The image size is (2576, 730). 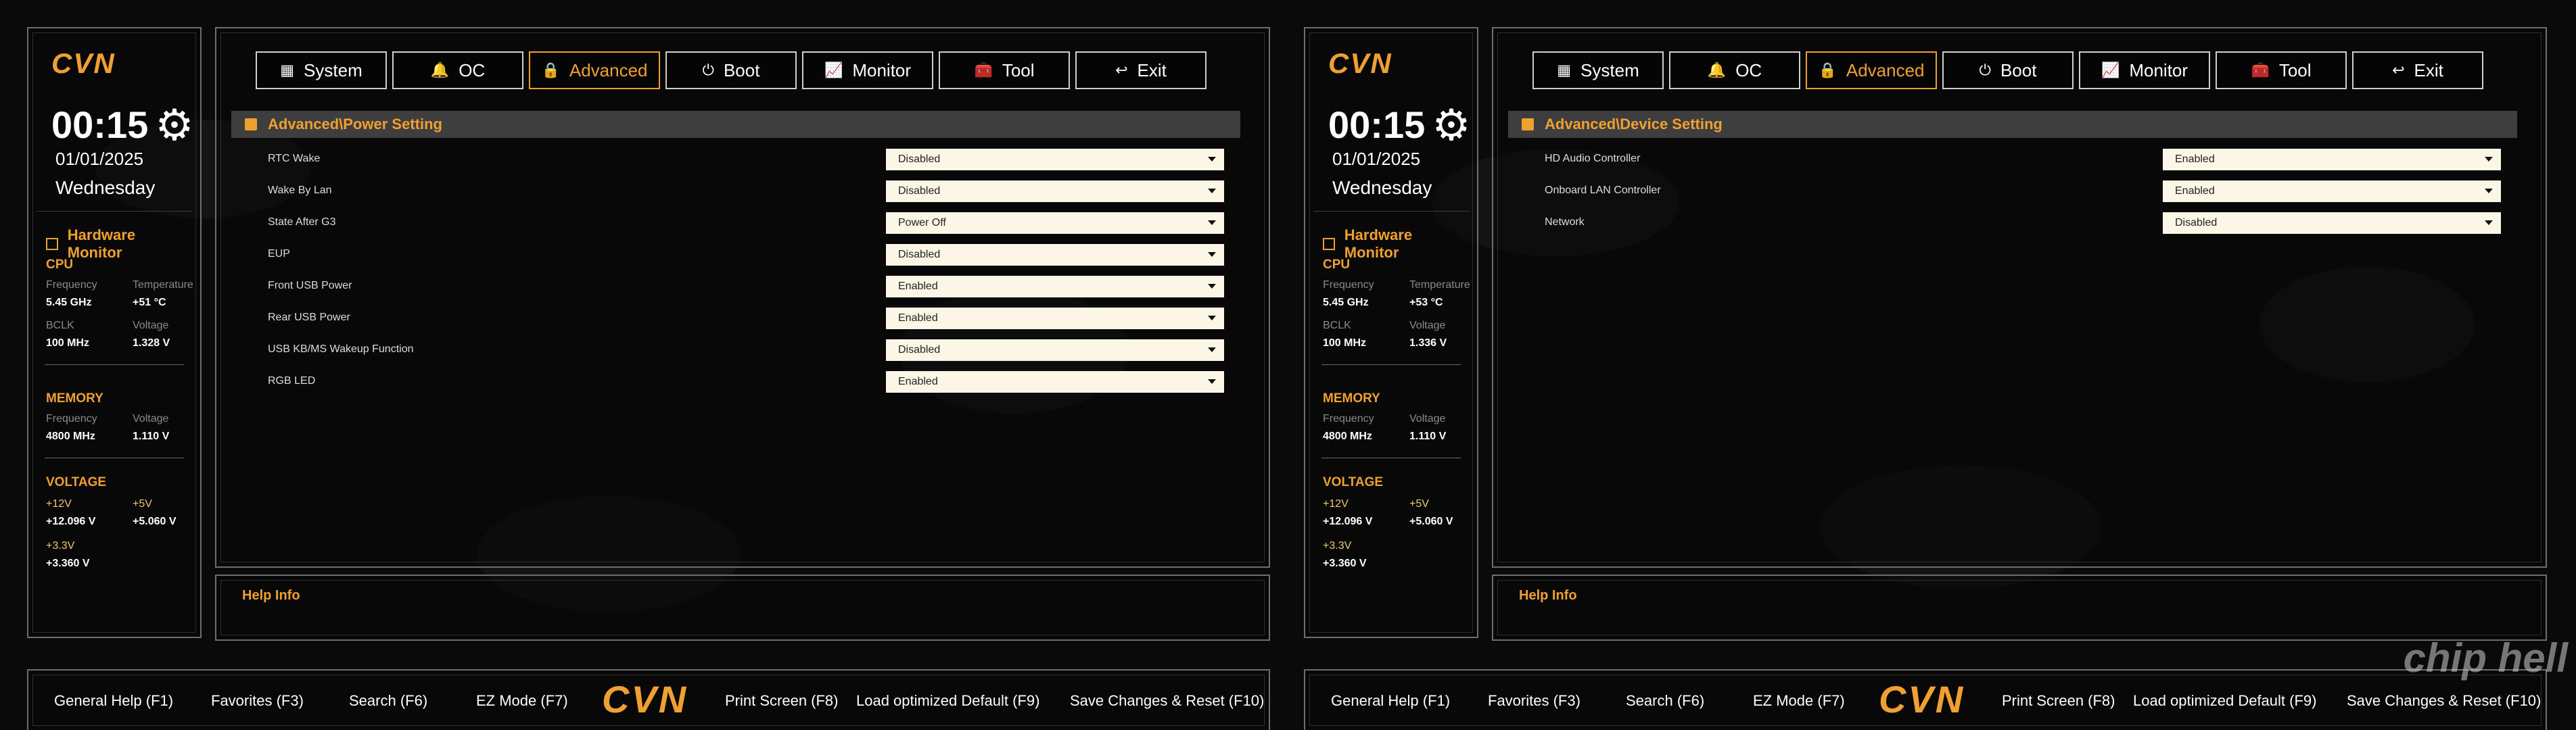 I want to click on breadcrumb: Advanced\Device Setting, so click(x=2012, y=124).